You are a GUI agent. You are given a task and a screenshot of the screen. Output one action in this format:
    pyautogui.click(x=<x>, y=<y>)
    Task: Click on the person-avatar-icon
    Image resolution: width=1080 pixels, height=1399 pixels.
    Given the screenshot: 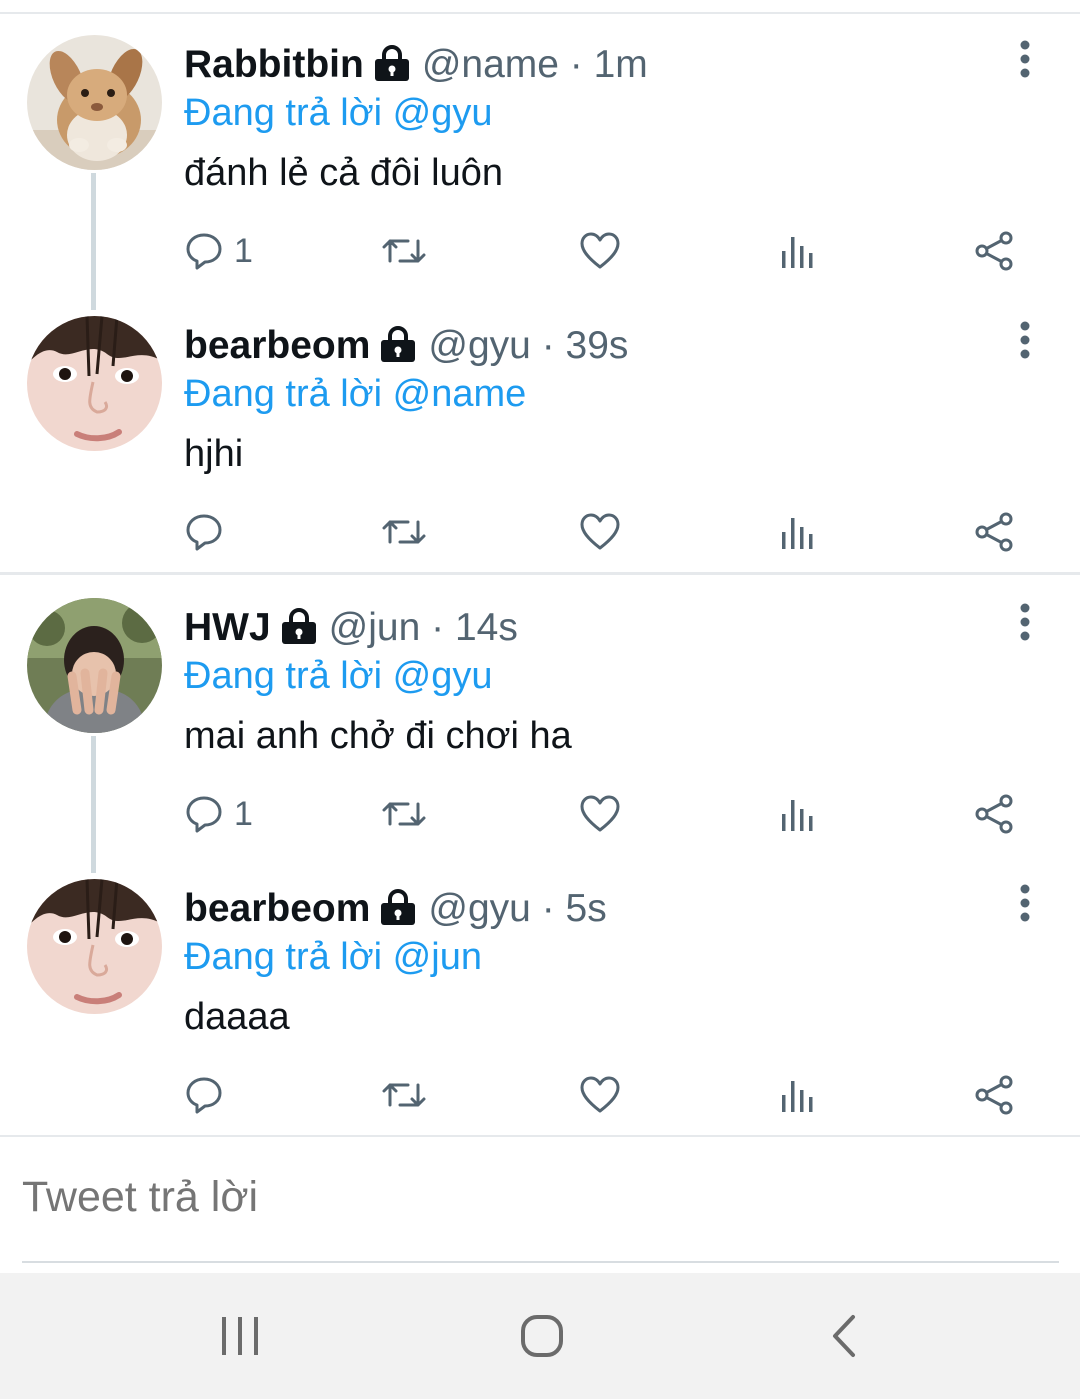 What is the action you would take?
    pyautogui.click(x=94, y=665)
    